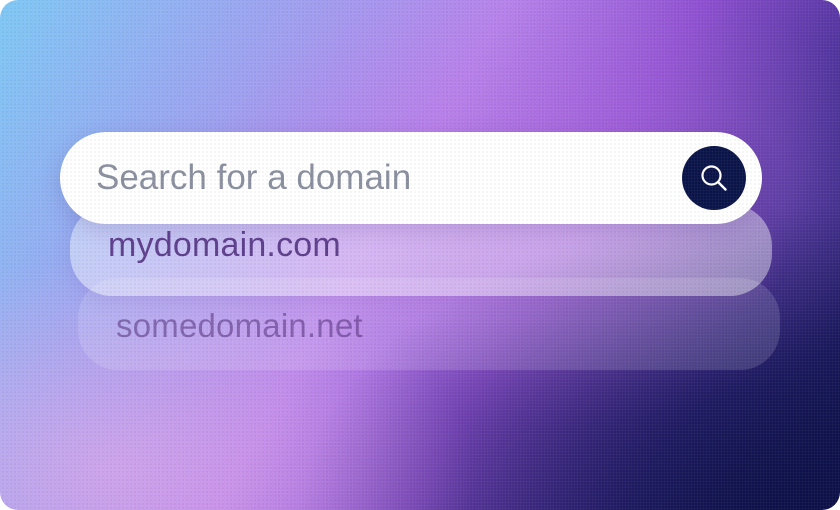  Describe the element at coordinates (239, 325) in the screenshot. I see `suggestion-label: somedomain.net` at that location.